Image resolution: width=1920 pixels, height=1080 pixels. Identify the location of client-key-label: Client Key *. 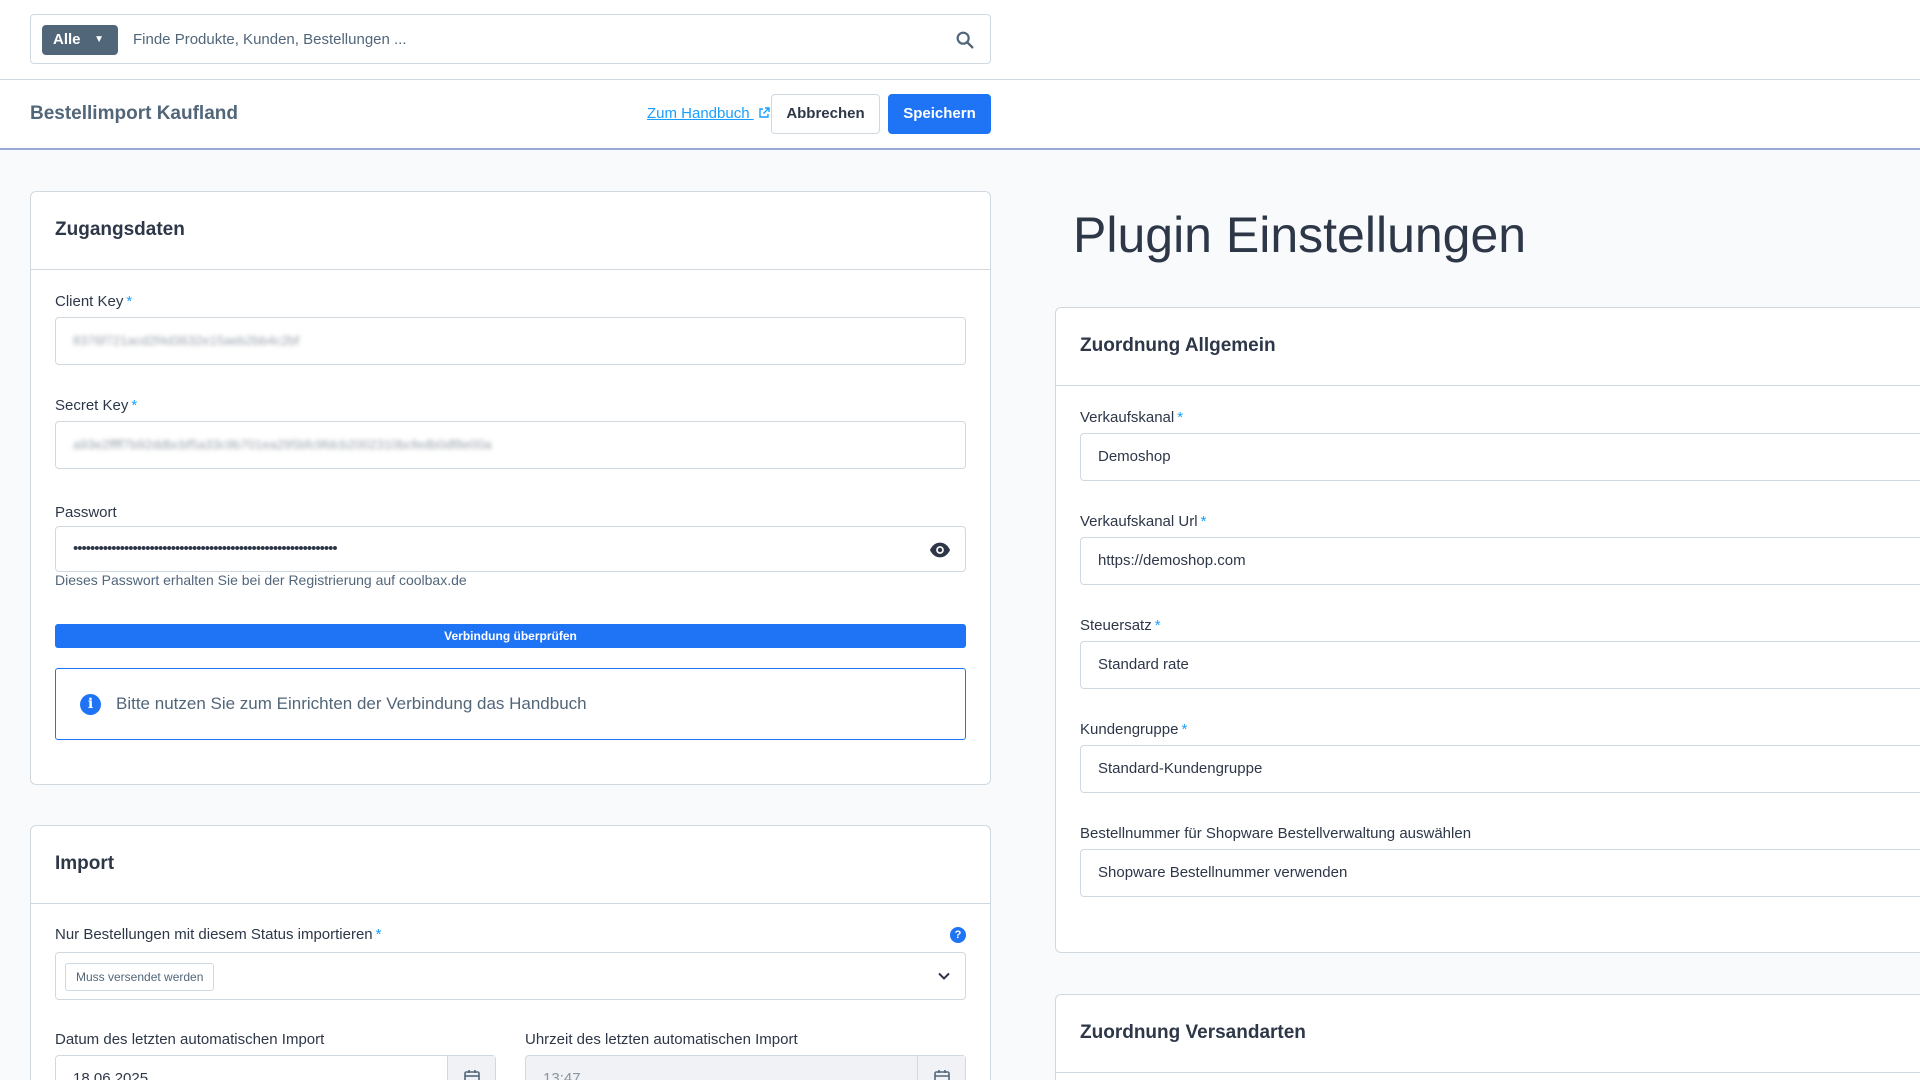
(94, 301).